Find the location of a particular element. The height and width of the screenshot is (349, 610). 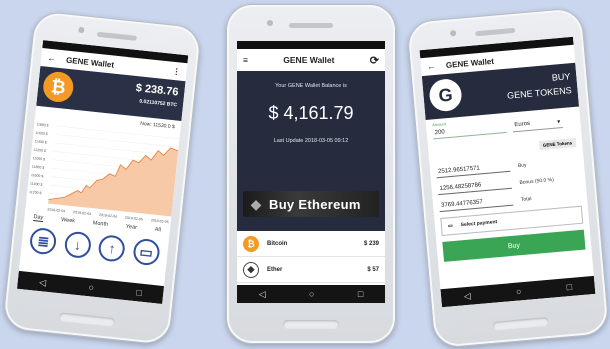

refresh-icon: ⟳ is located at coordinates (374, 60).